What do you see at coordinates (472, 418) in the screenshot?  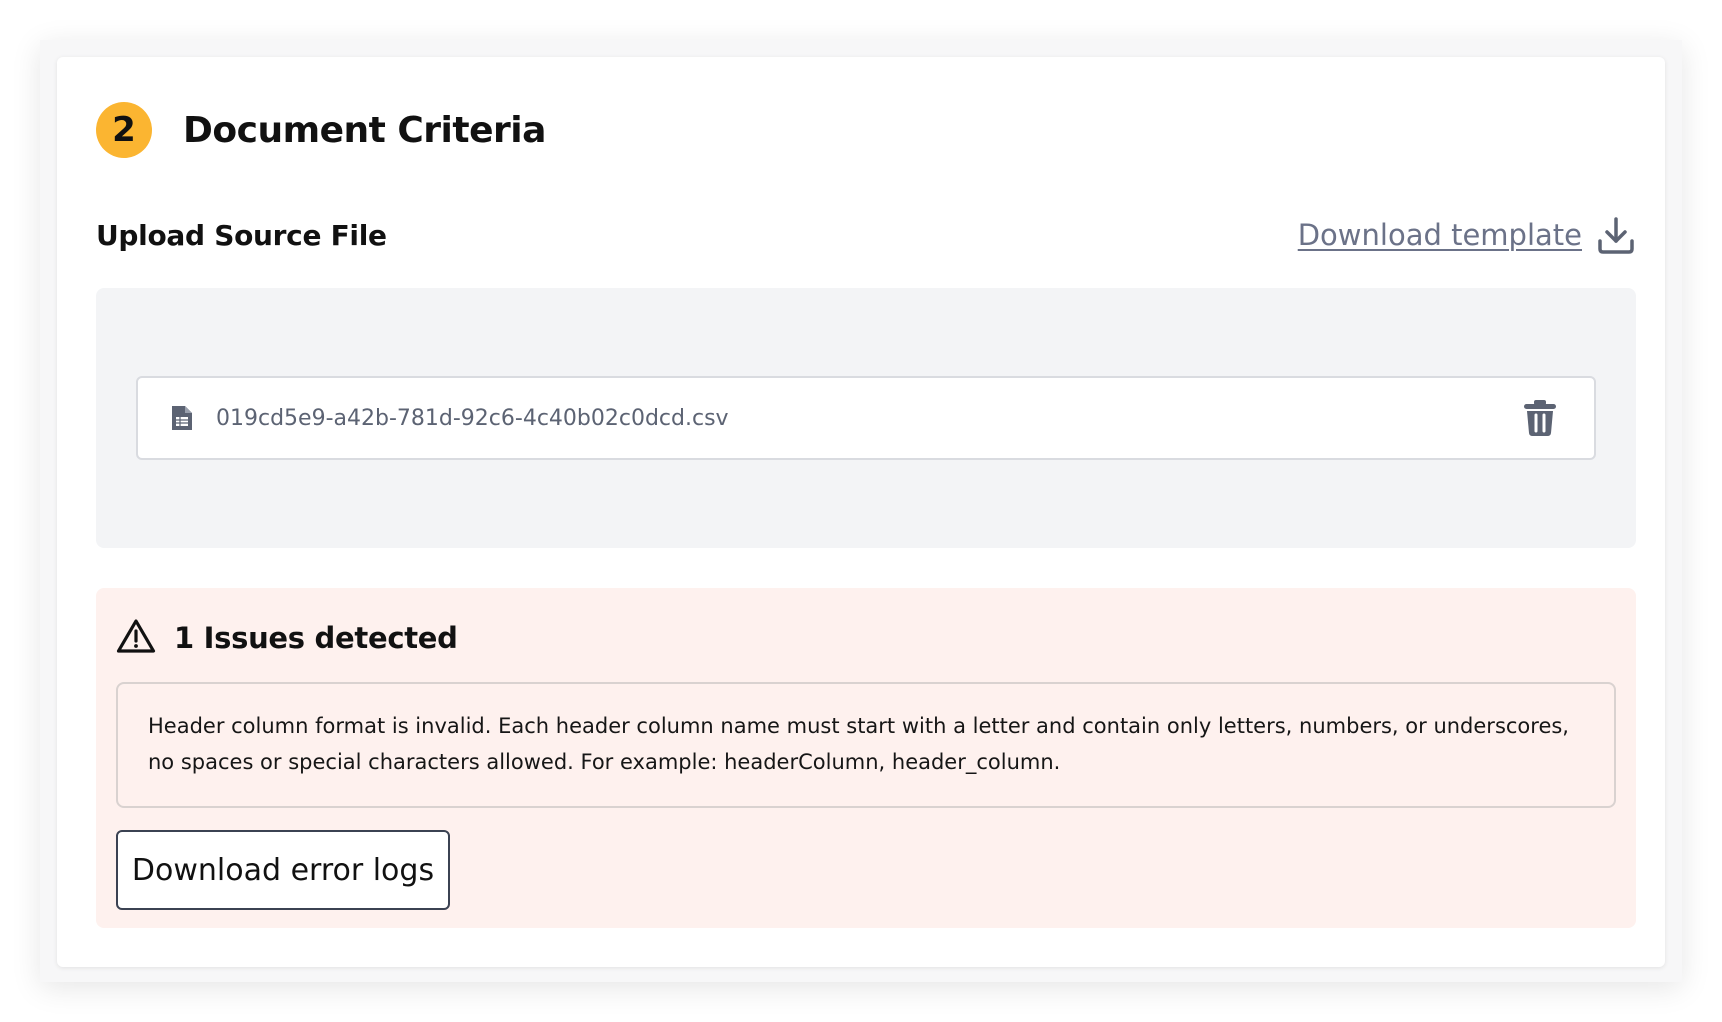 I see `file-name: 019cd5e9-a42b-781d-92c6-4c40b02c0dcd.csv` at bounding box center [472, 418].